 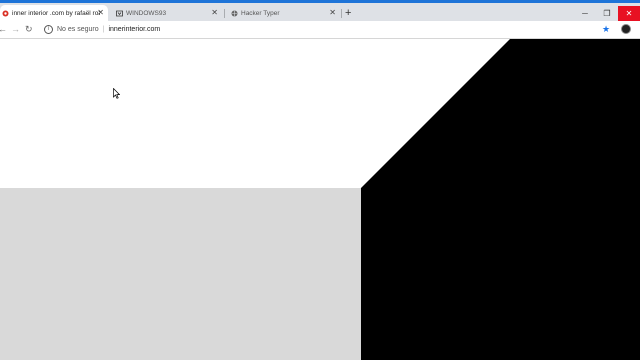 I want to click on info-icon: i, so click(x=48, y=29).